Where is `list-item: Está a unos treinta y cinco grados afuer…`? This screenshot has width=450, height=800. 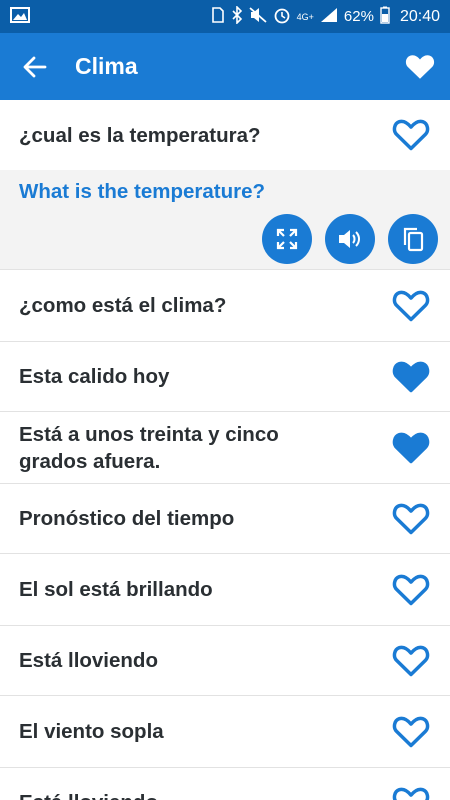
list-item: Está a unos treinta y cinco grados afuer… is located at coordinates (225, 448).